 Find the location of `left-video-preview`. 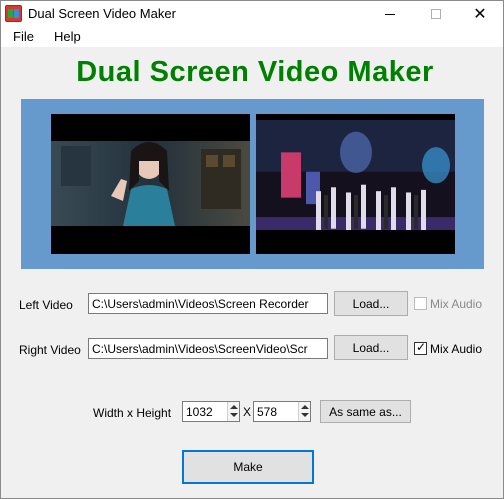

left-video-preview is located at coordinates (150, 184).